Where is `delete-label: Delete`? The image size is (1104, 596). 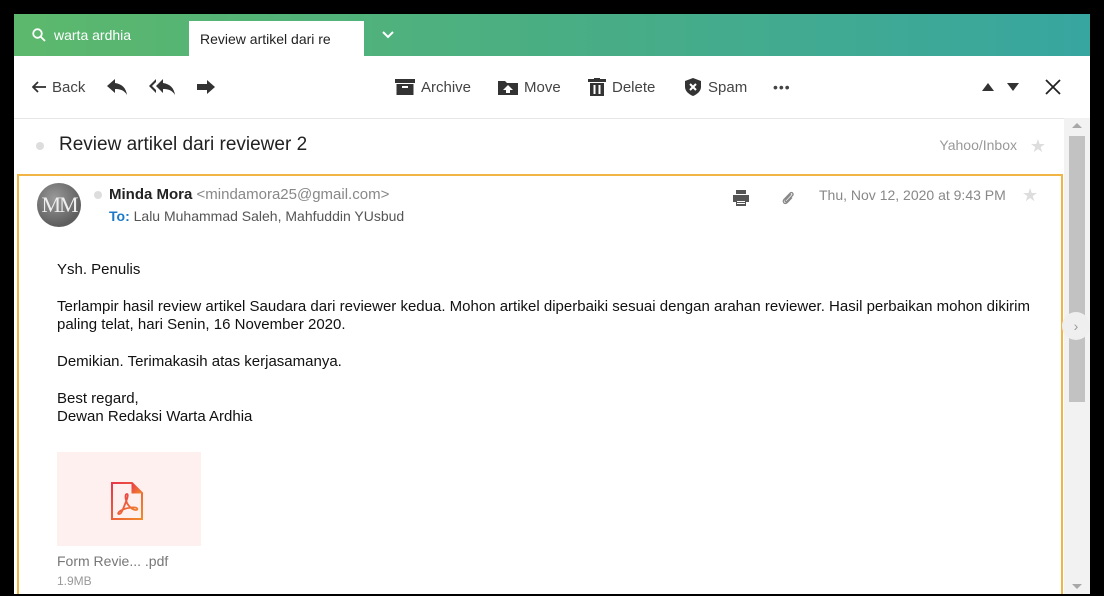
delete-label: Delete is located at coordinates (634, 87).